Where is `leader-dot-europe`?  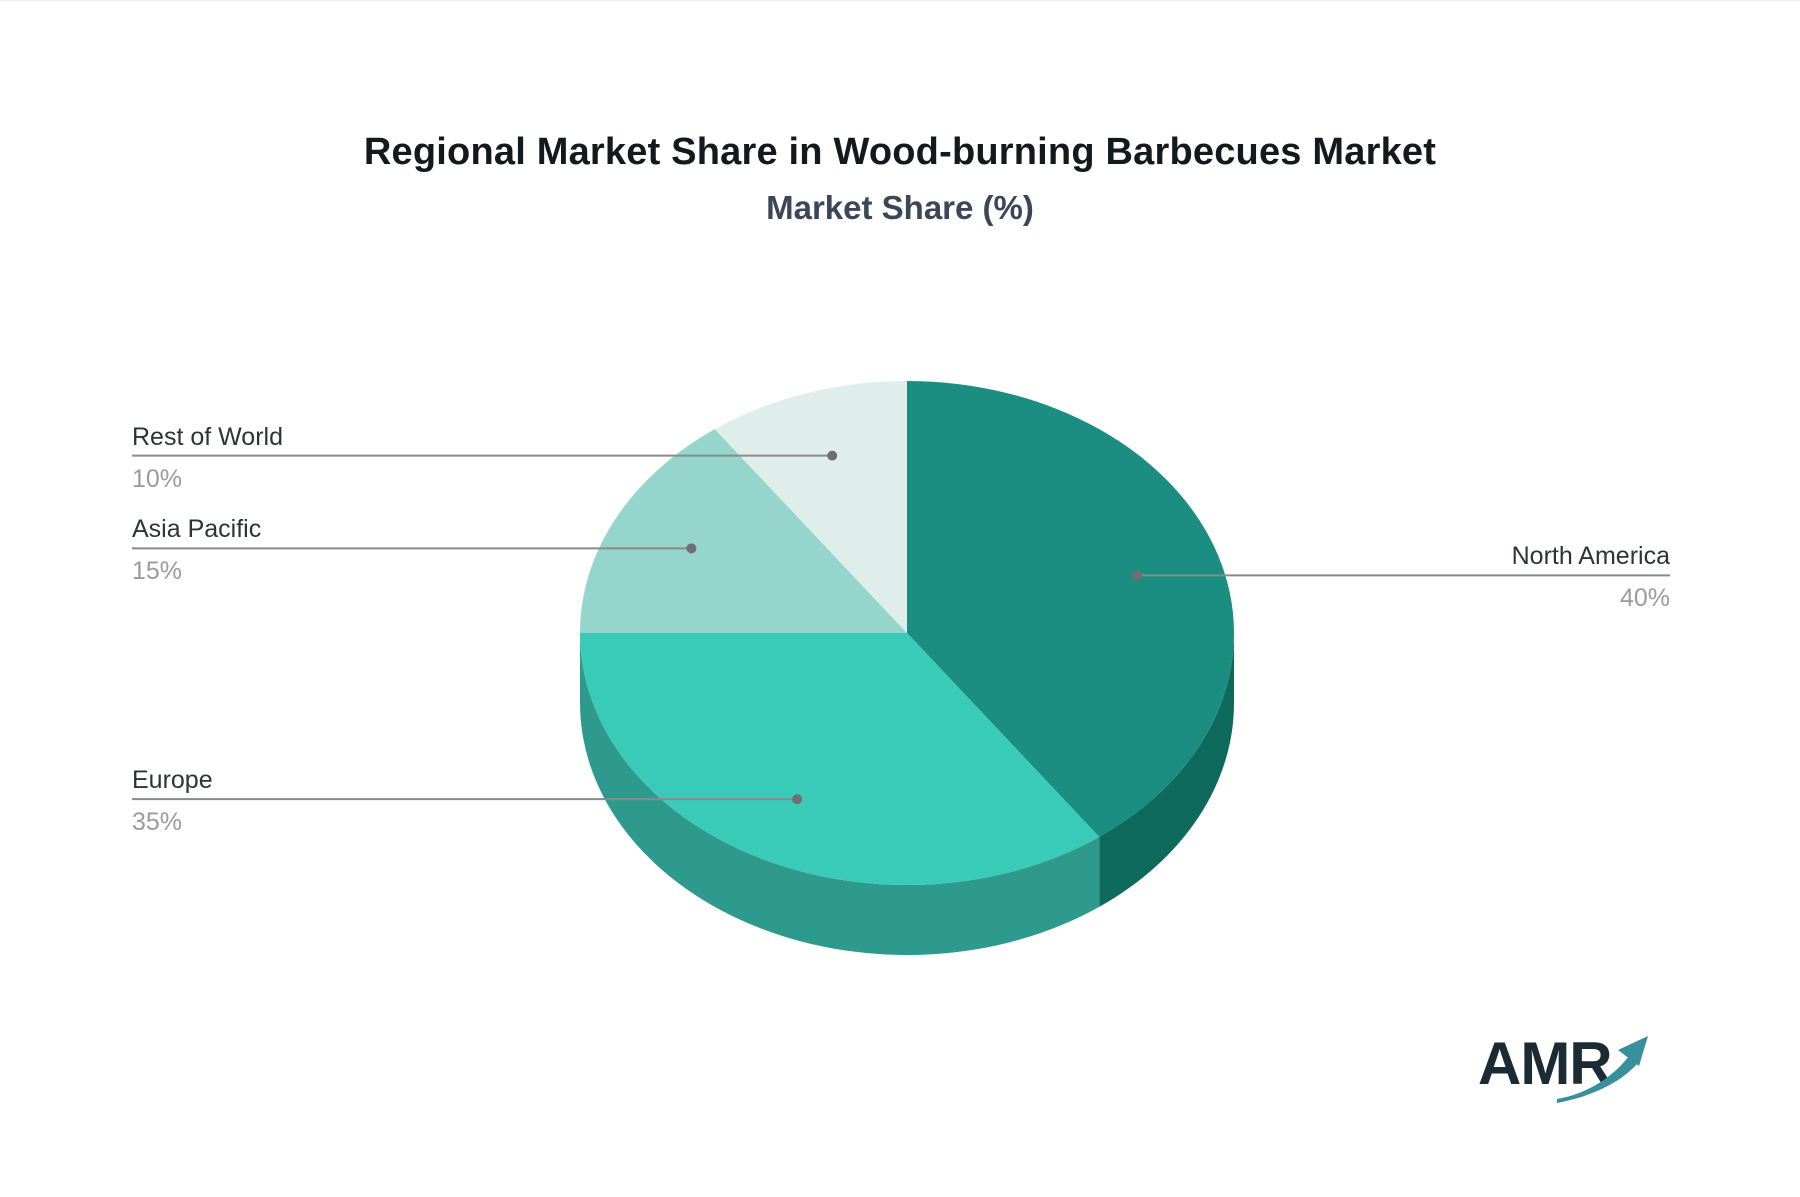
leader-dot-europe is located at coordinates (797, 799).